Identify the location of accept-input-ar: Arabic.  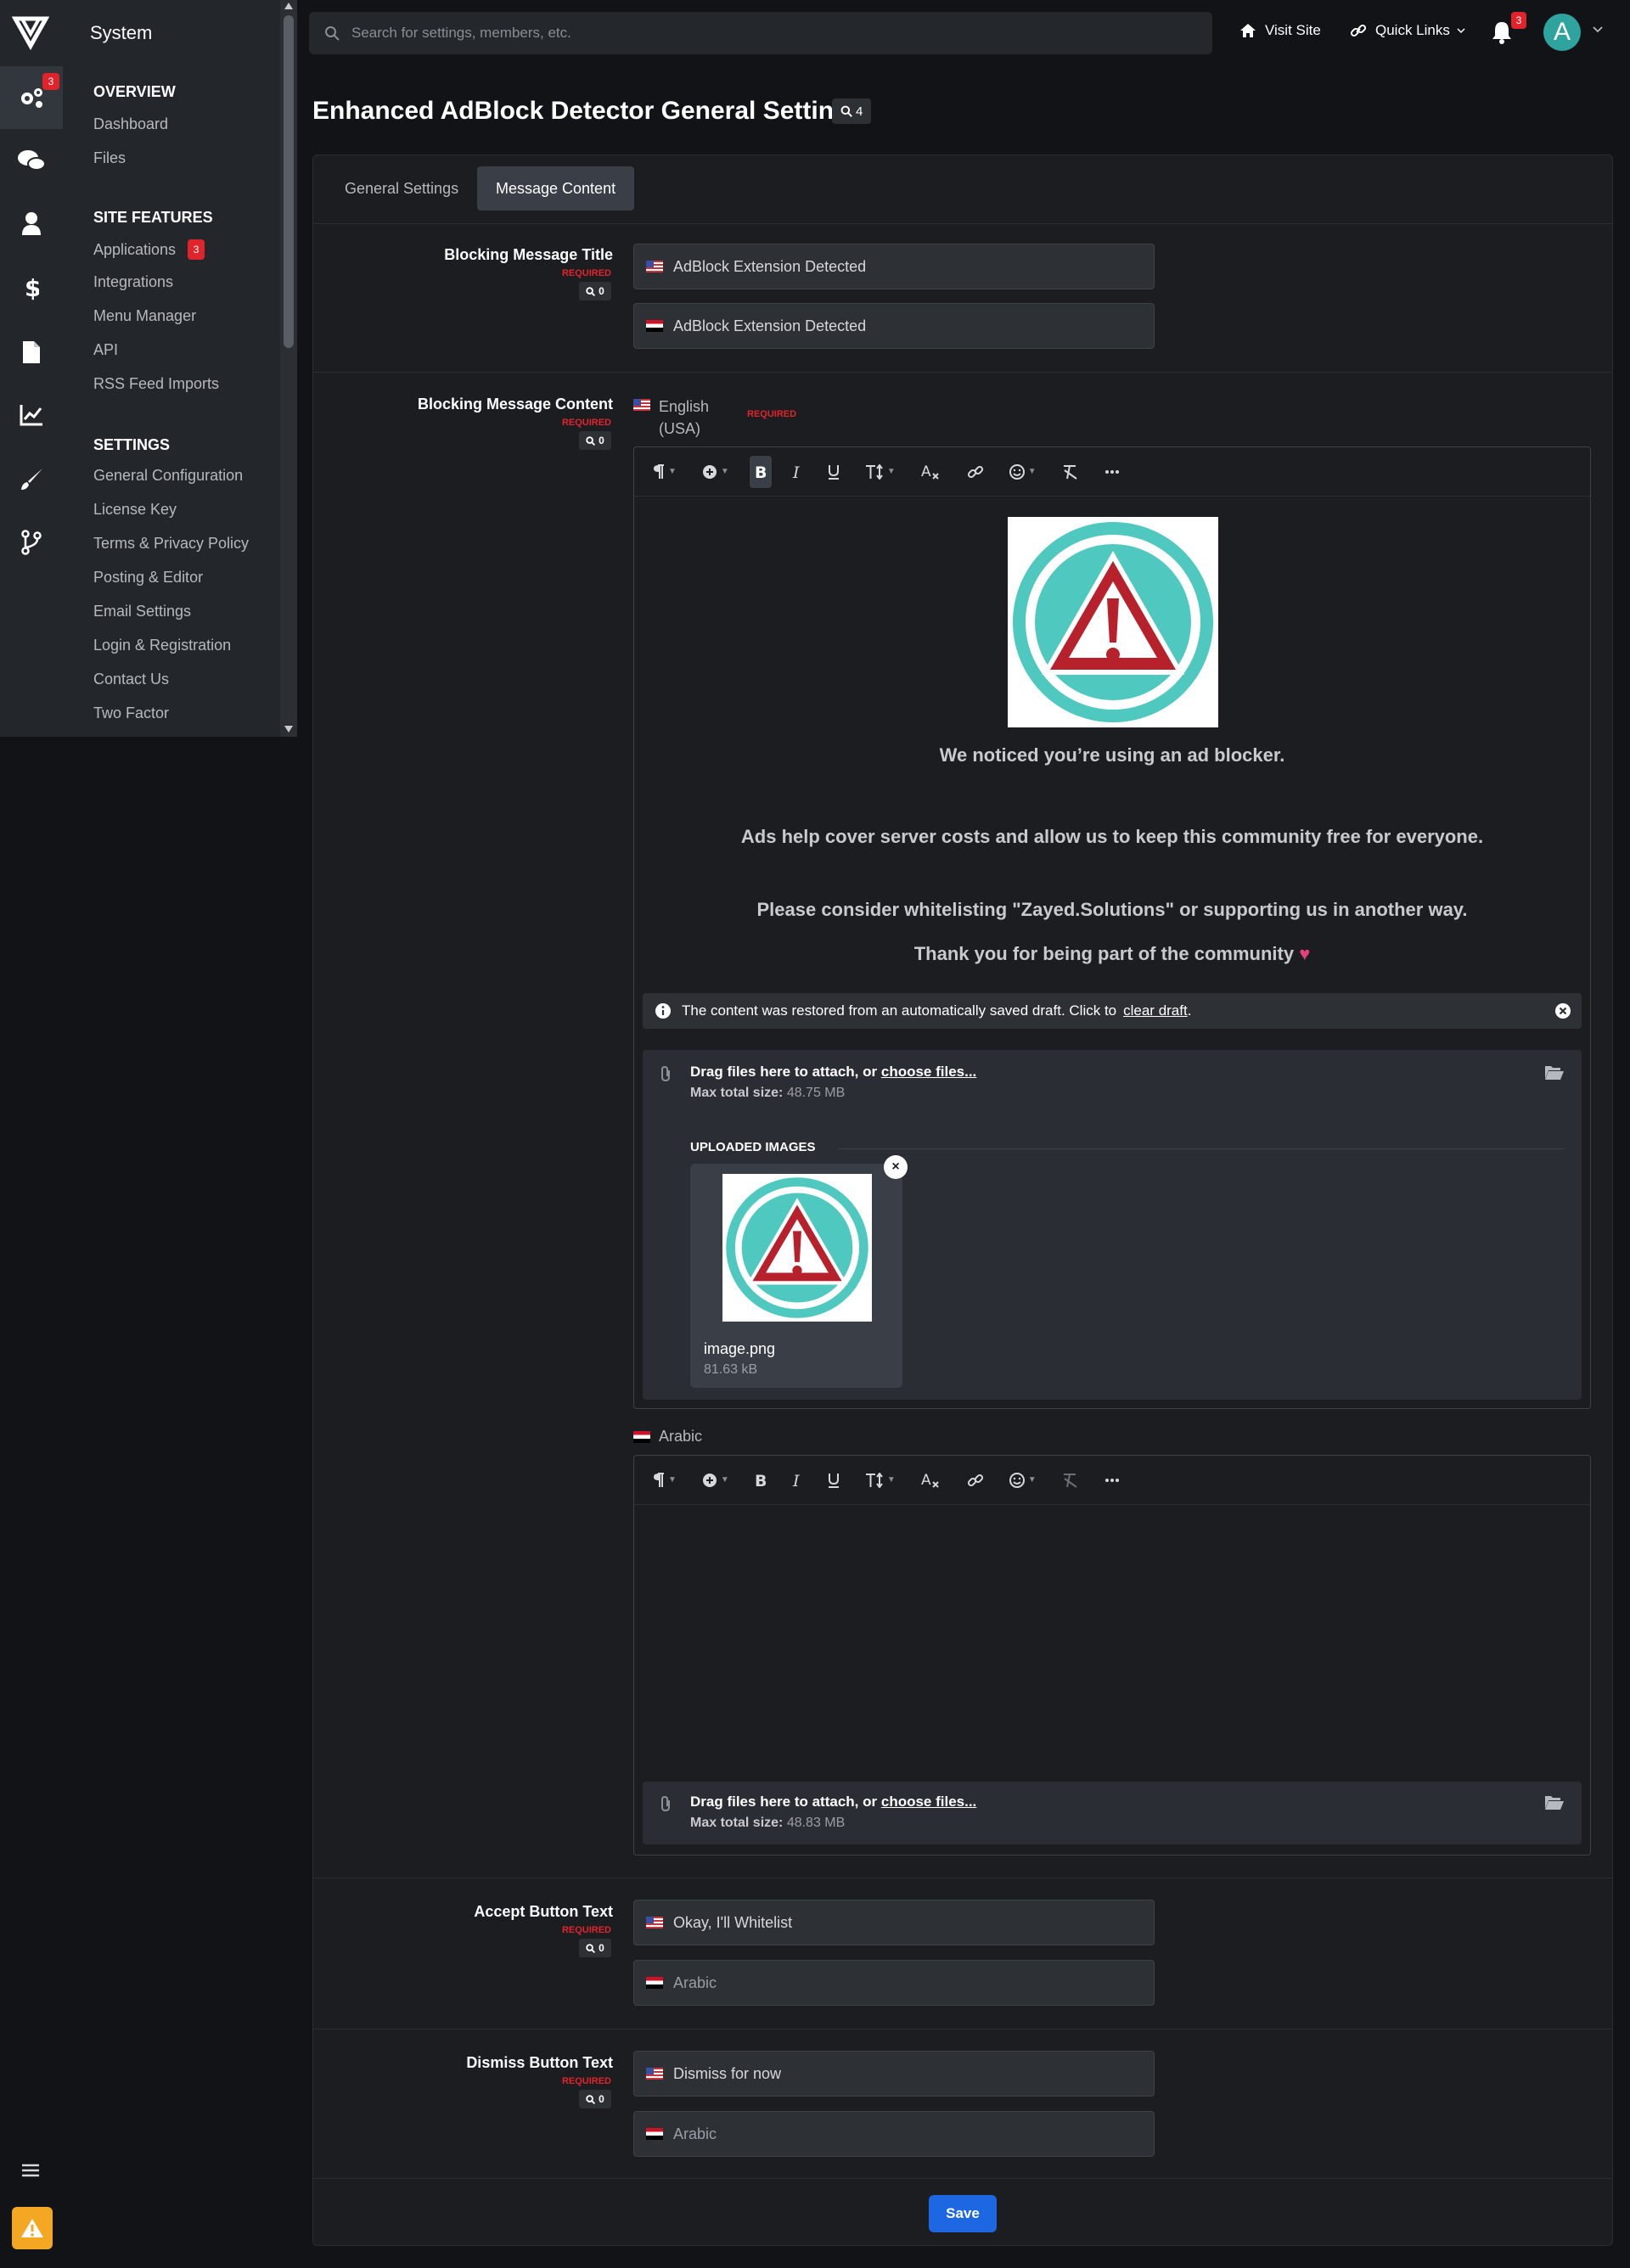
(894, 1983).